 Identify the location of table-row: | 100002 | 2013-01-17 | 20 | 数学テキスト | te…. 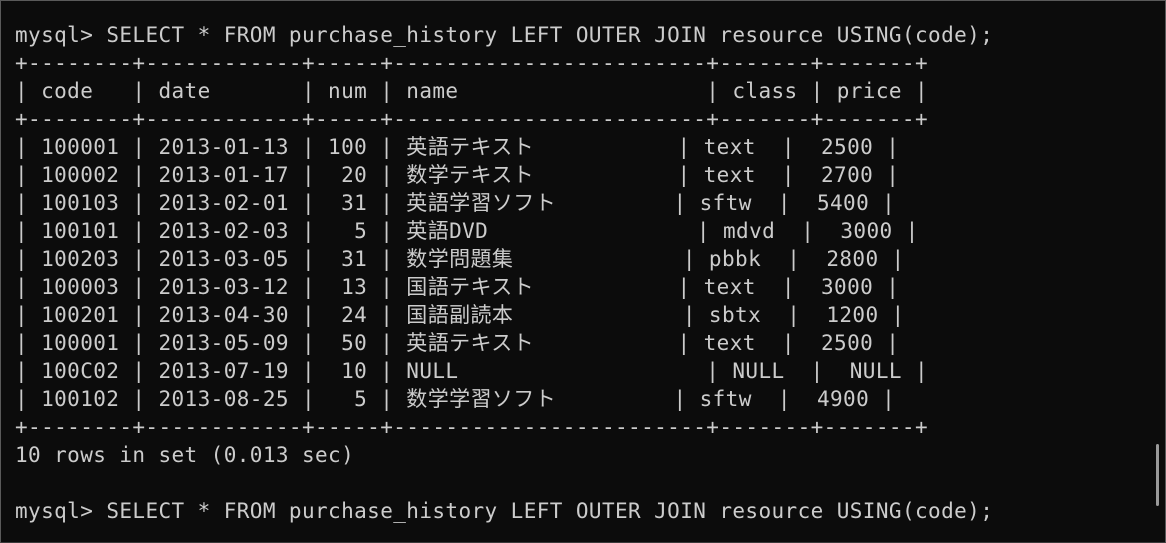
(457, 175).